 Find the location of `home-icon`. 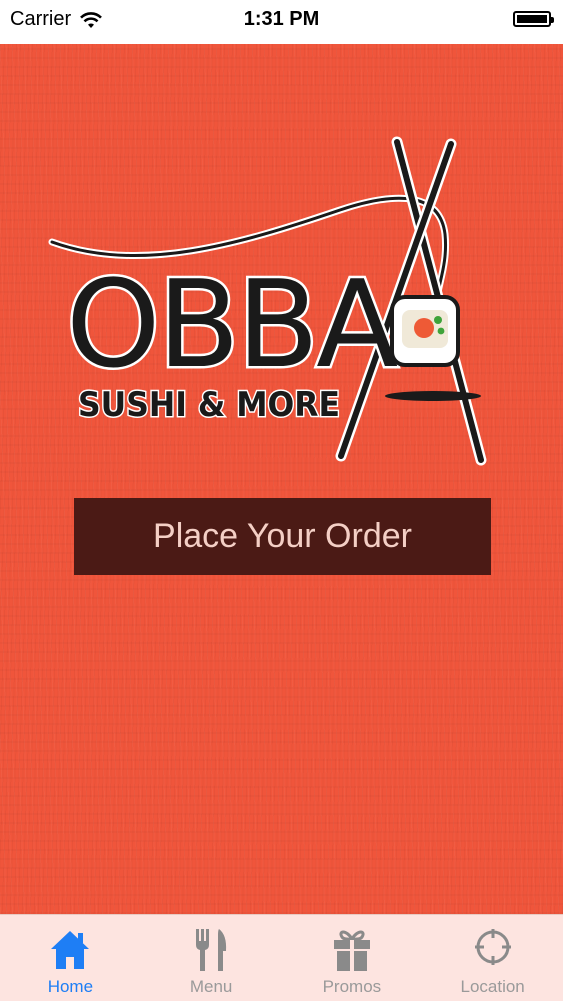

home-icon is located at coordinates (70, 950).